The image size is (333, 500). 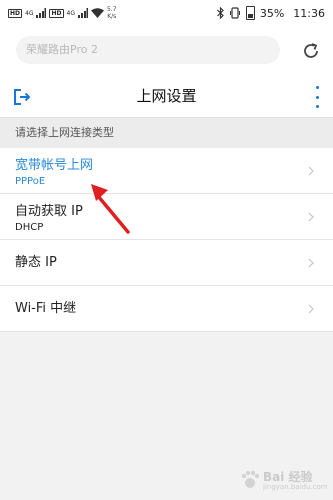 I want to click on paw-icon, so click(x=250, y=479).